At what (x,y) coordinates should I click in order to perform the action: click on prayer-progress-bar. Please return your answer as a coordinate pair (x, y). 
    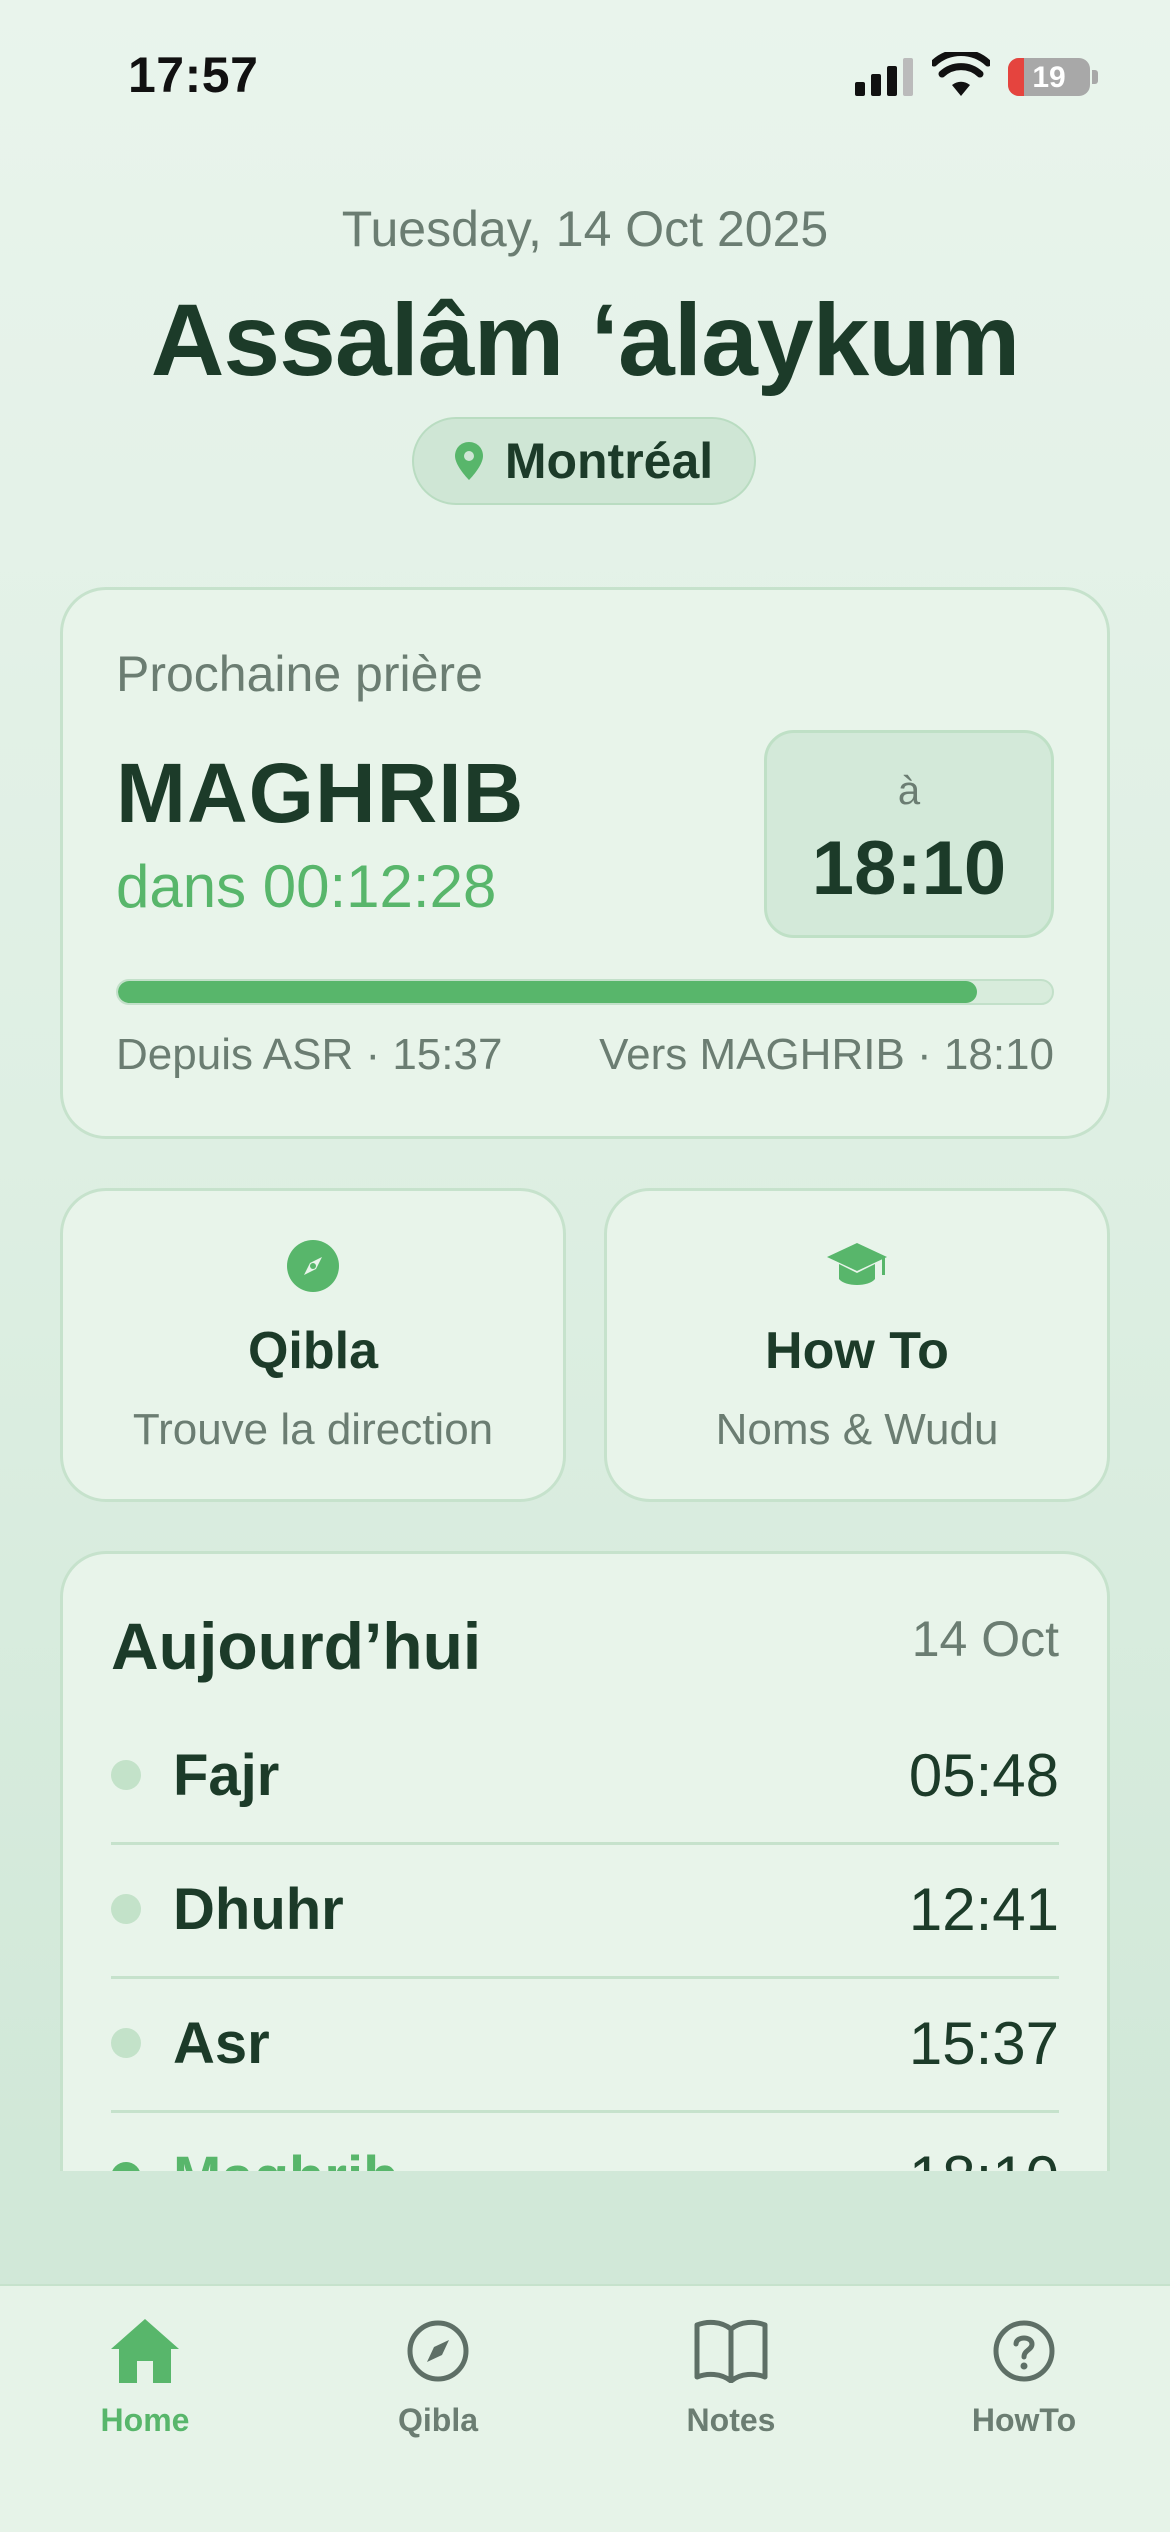
    Looking at the image, I should click on (585, 992).